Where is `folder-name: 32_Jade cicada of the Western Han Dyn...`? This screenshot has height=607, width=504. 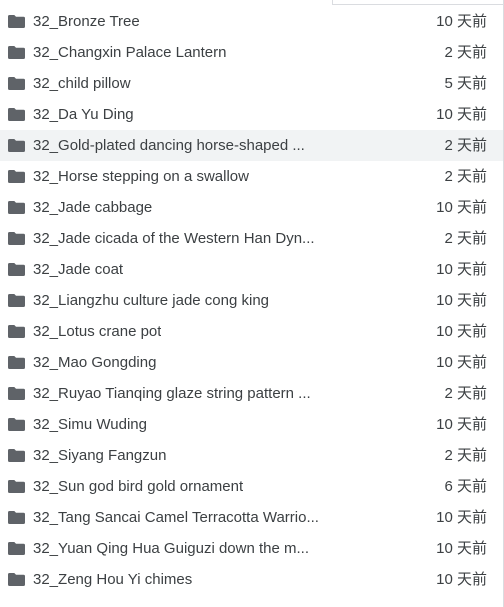
folder-name: 32_Jade cicada of the Western Han Dyn... is located at coordinates (174, 238).